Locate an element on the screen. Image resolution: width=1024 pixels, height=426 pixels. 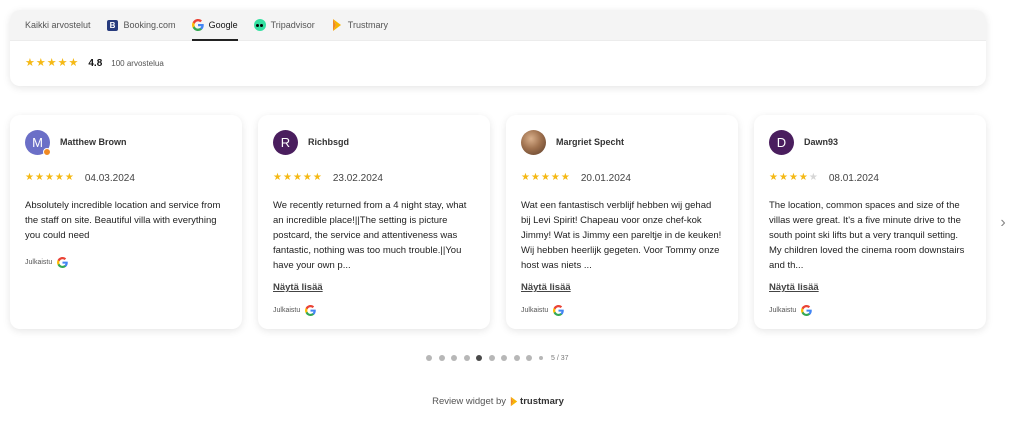
trustmary-logo-icon is located at coordinates (514, 401).